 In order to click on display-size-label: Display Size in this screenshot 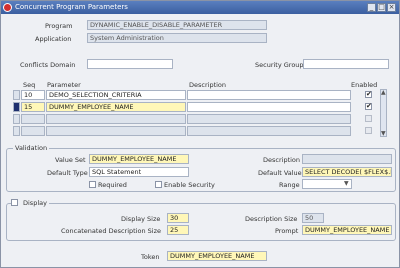, I will do `click(141, 219)`.